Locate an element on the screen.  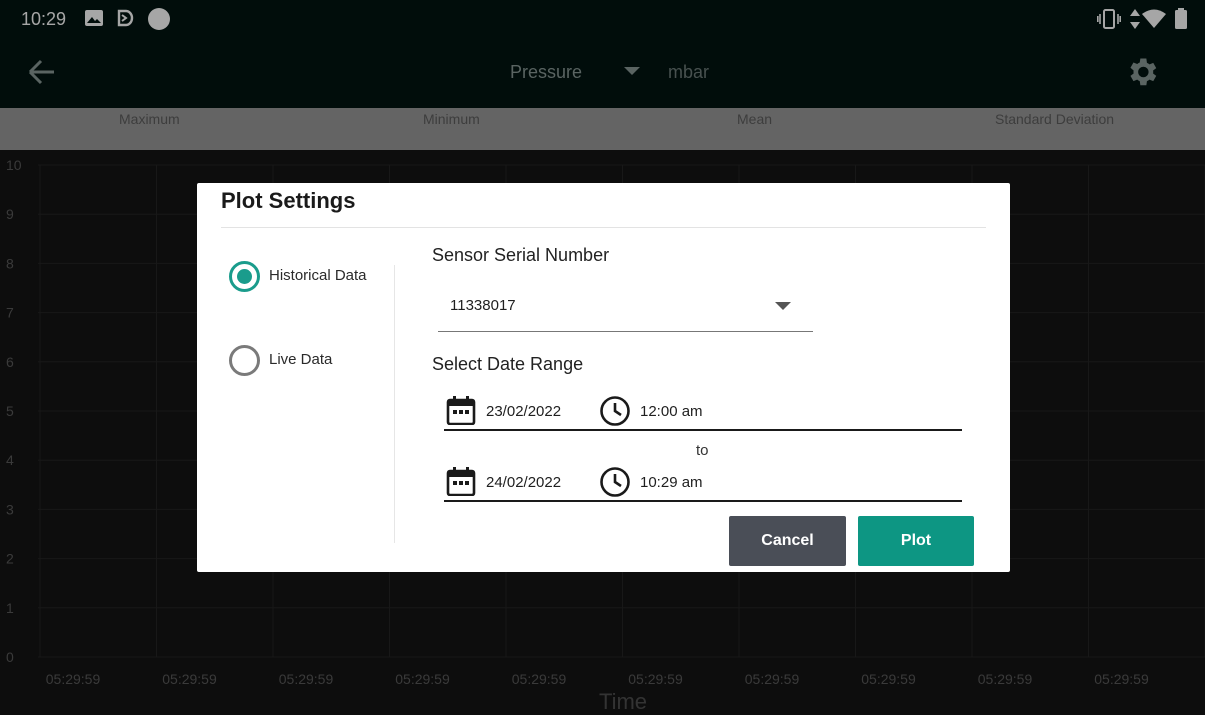
serial-number-label: Sensor Serial Number is located at coordinates (521, 255).